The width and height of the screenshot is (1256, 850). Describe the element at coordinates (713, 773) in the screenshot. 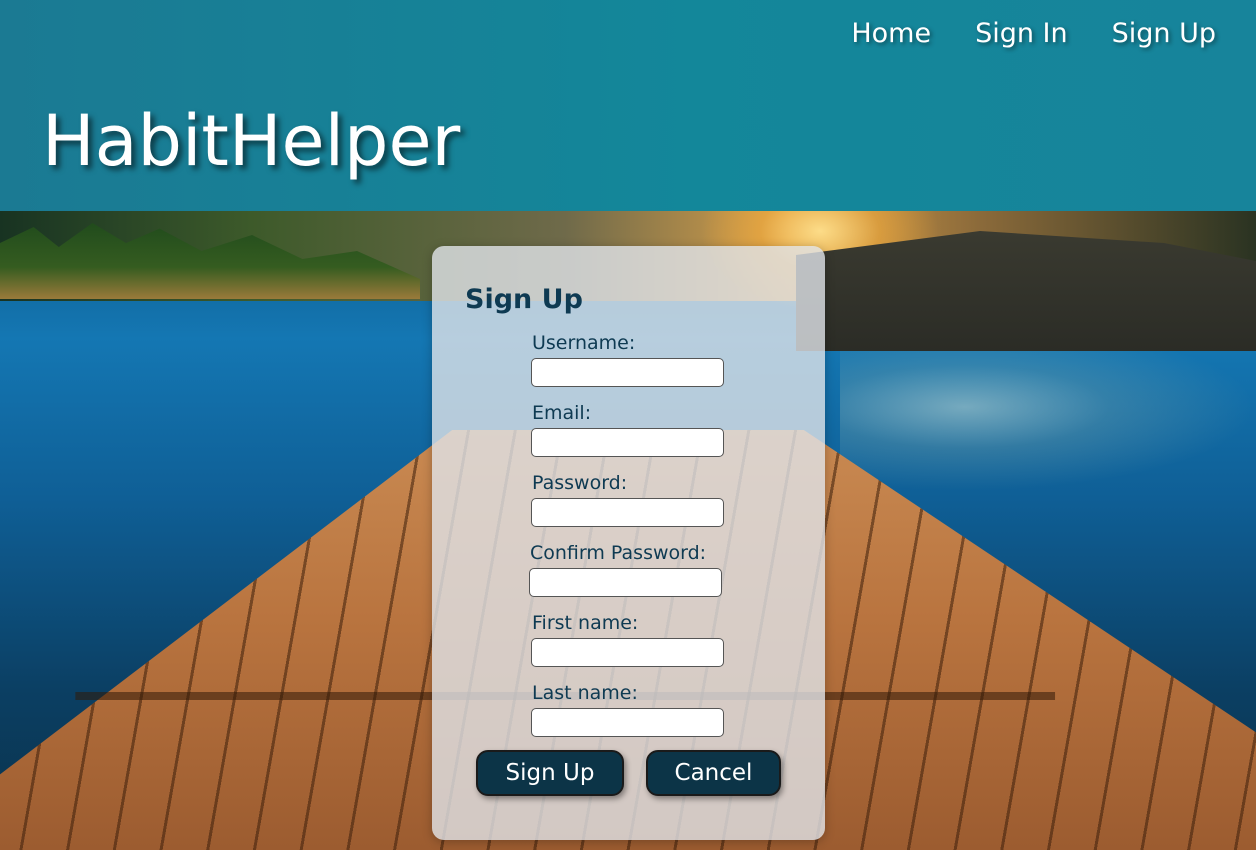

I see `cancel-button: Cancel` at that location.